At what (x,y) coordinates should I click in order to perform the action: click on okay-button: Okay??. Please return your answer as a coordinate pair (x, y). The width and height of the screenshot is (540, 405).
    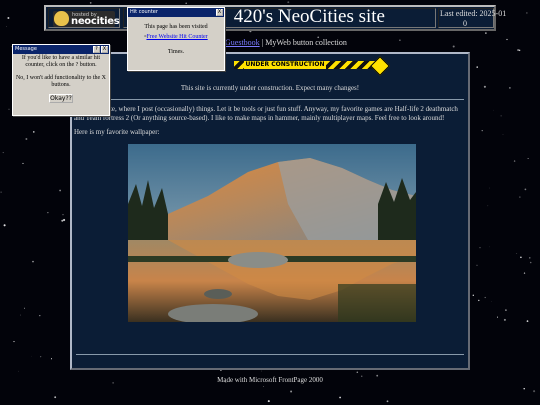
    Looking at the image, I should click on (61, 98).